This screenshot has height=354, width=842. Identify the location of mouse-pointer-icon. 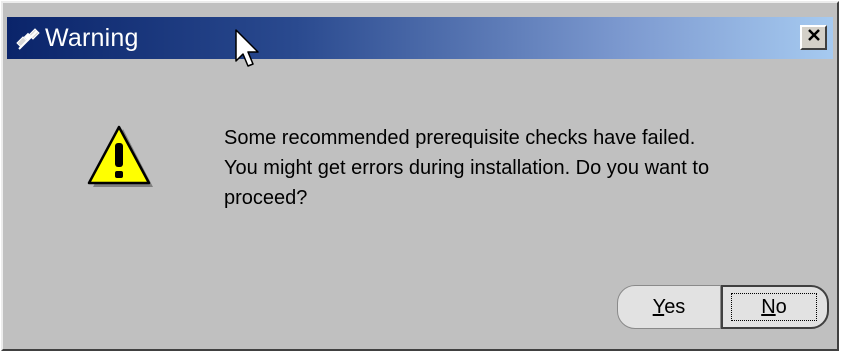
(248, 50).